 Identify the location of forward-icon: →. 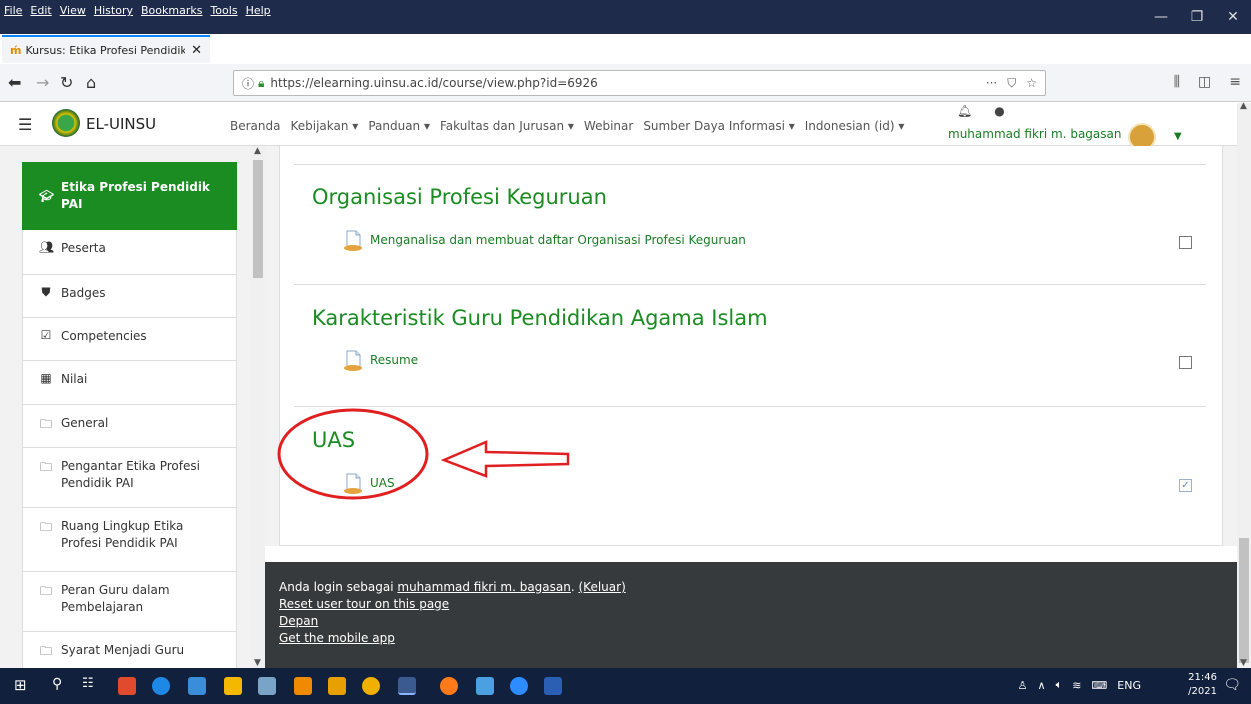
(42, 82).